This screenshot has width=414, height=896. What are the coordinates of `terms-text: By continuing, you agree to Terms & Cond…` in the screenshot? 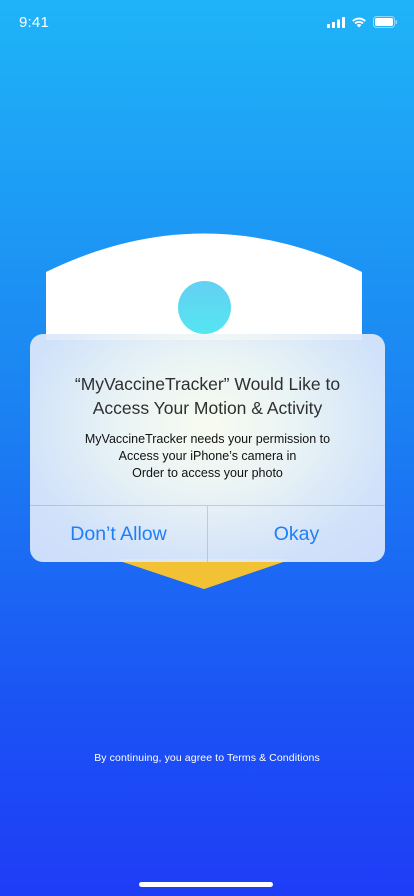 It's located at (207, 758).